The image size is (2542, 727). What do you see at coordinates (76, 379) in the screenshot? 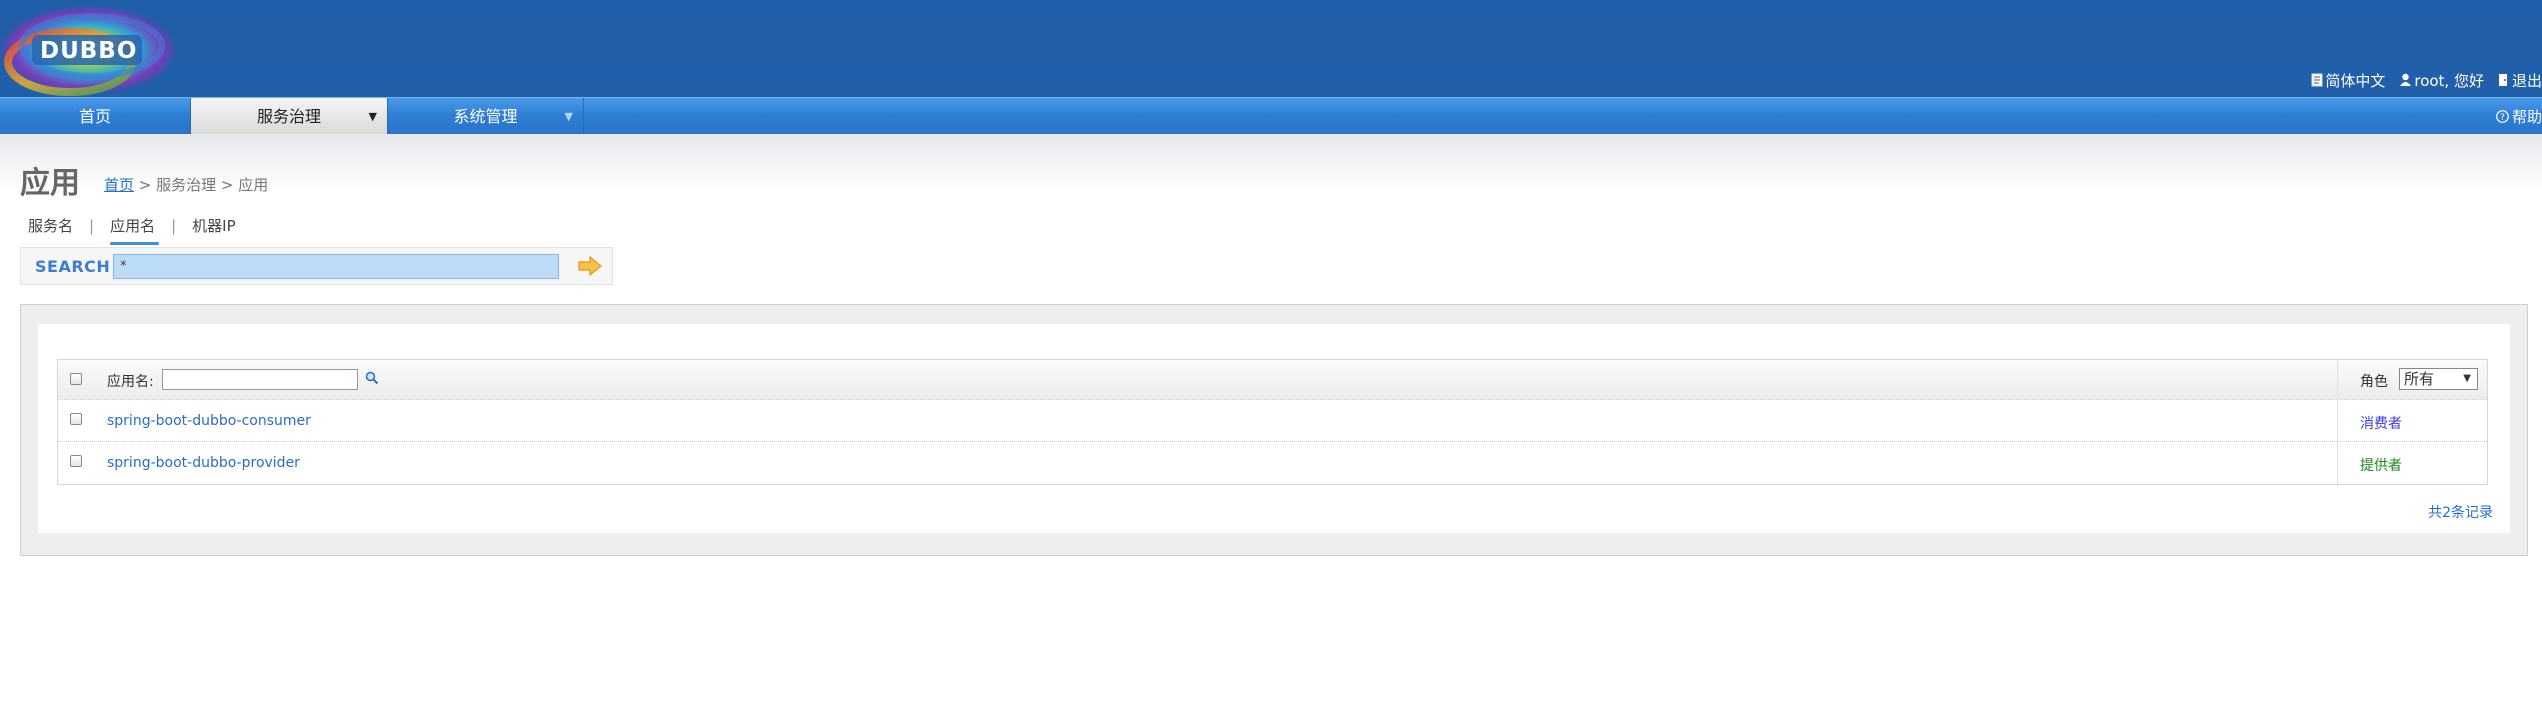
I see `select-all-checkbox` at bounding box center [76, 379].